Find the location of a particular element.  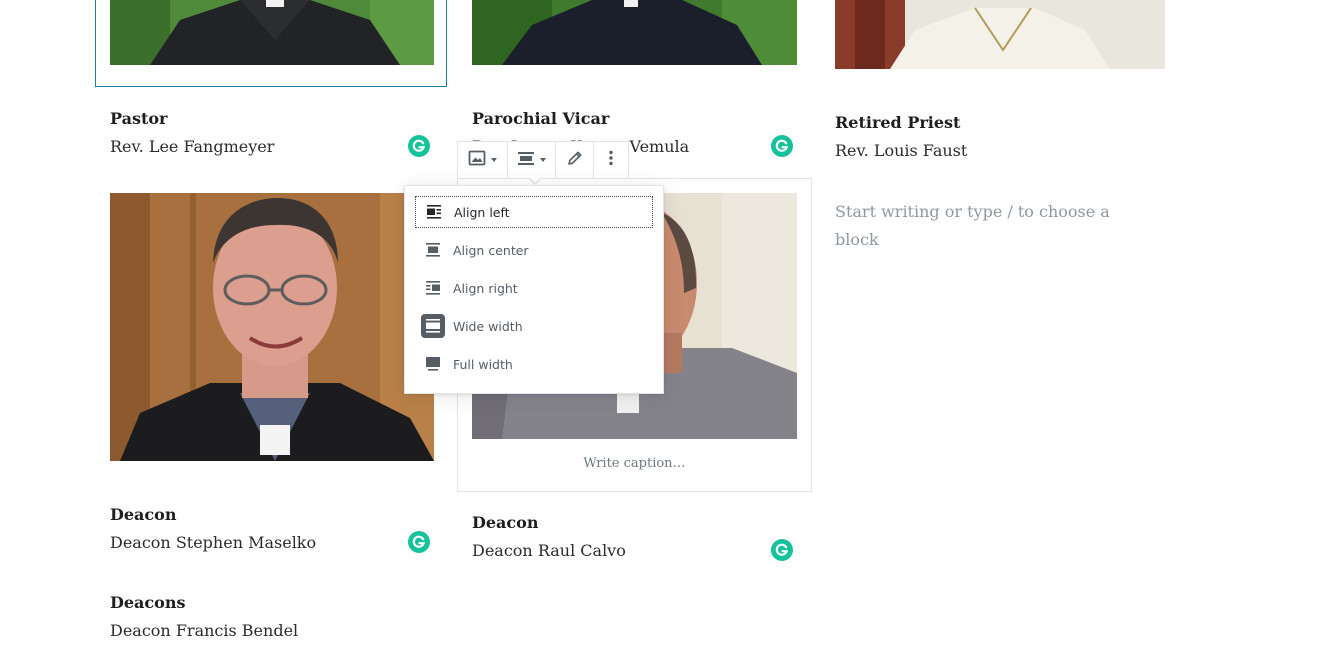

menu-item-label: Align left is located at coordinates (482, 212).